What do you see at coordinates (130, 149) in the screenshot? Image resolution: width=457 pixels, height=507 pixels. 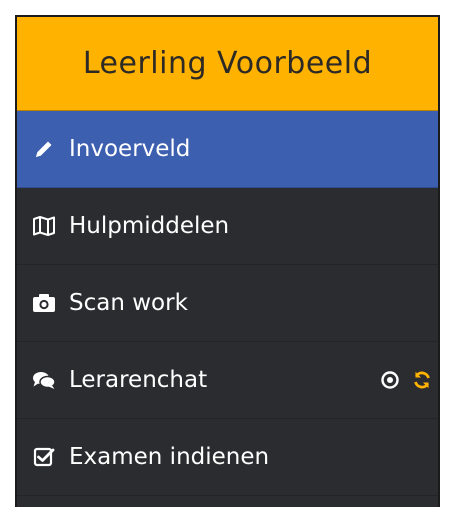 I see `menu-item-label: Invoerveld` at bounding box center [130, 149].